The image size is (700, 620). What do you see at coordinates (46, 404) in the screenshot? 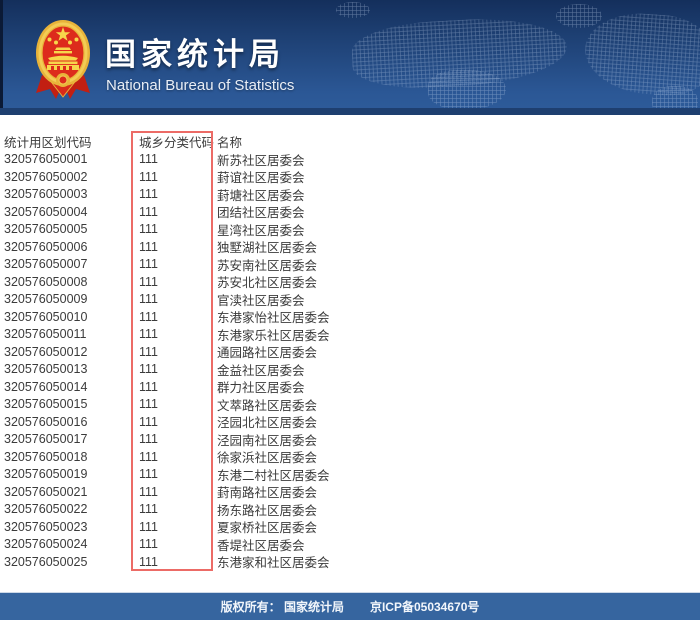
I see `division-code-cell: 320576050015` at bounding box center [46, 404].